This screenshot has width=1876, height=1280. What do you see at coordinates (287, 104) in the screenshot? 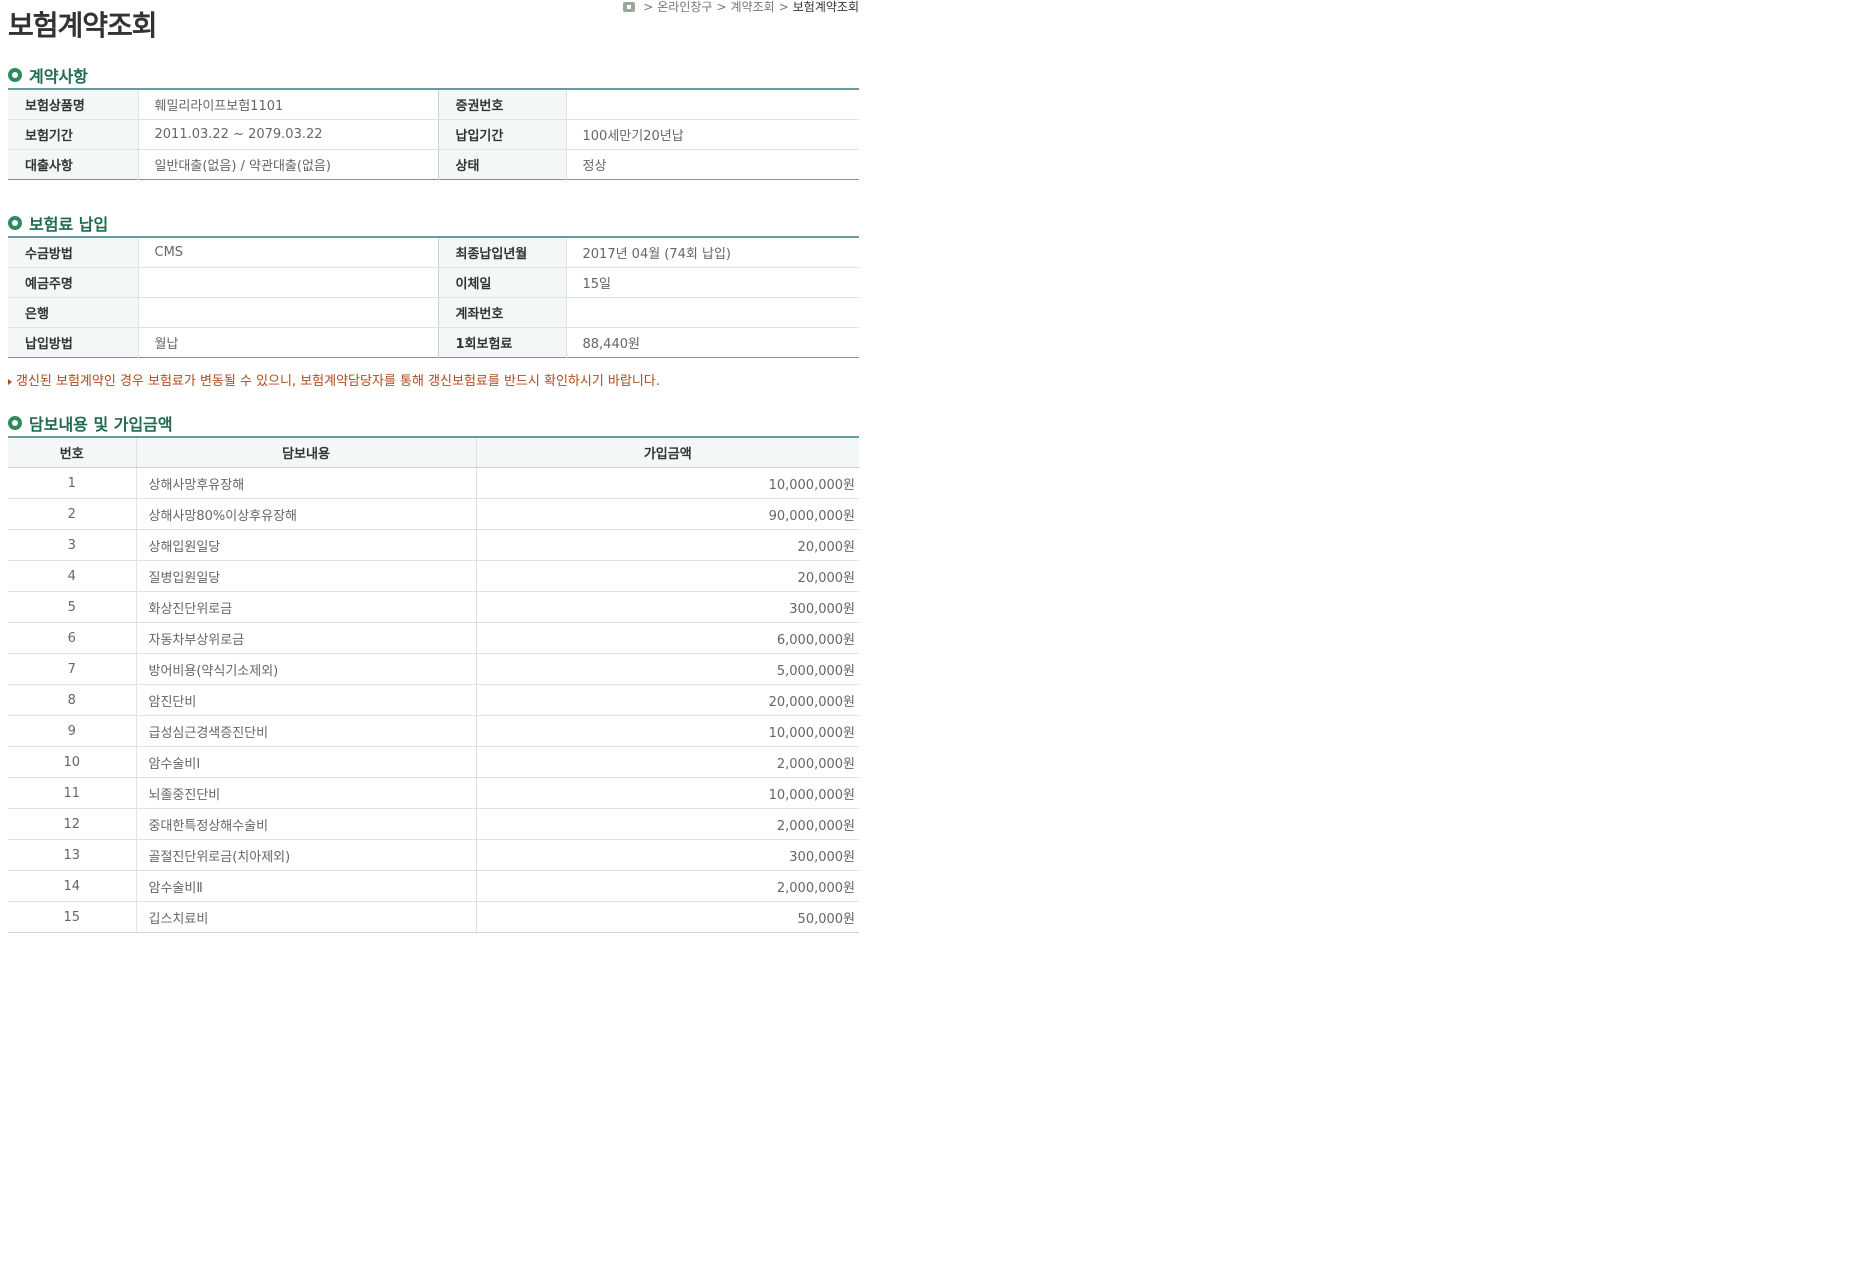
I see `field-value: 훼밀리라이프보험1101` at bounding box center [287, 104].